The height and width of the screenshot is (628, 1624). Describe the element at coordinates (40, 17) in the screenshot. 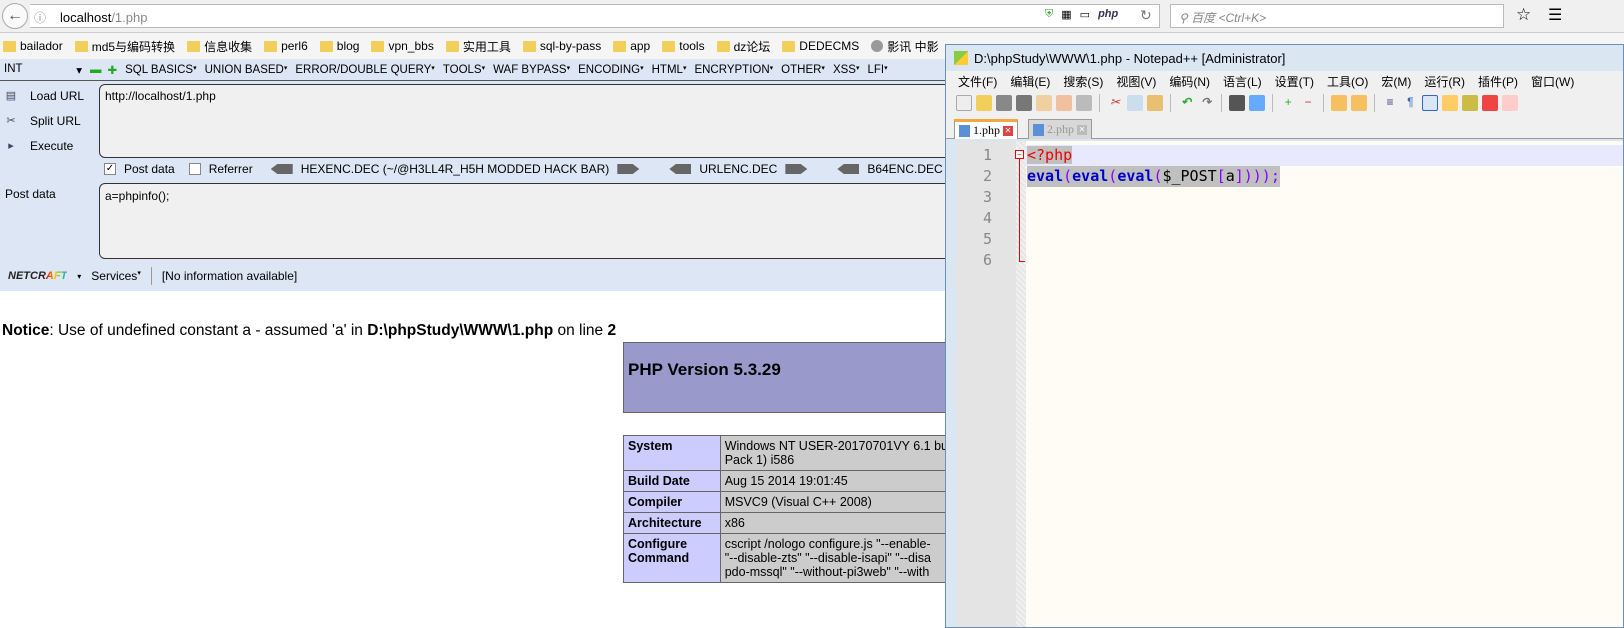

I see `info-icon: ⓘ` at that location.